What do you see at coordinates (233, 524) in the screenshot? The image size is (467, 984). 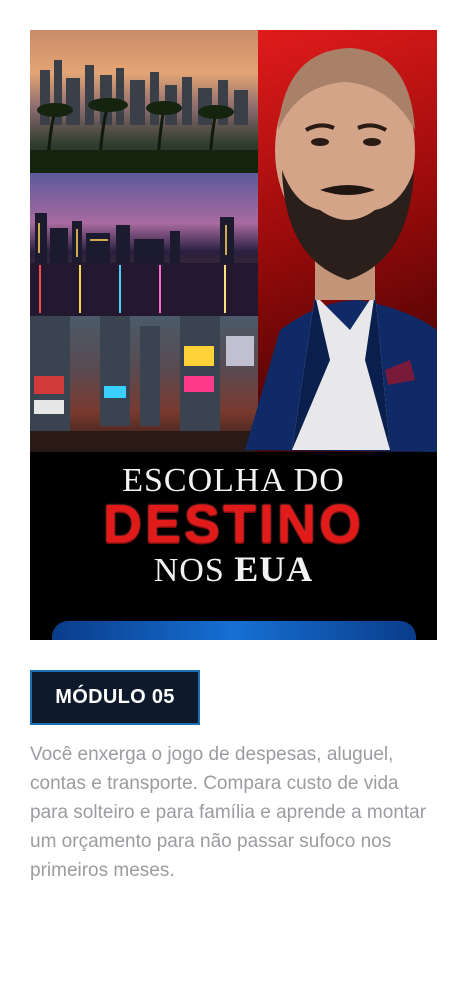 I see `cover-title-destino: DESTINO` at bounding box center [233, 524].